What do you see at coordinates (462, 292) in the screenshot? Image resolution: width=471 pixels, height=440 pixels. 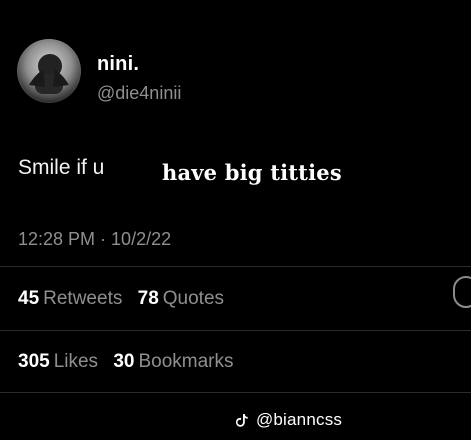 I see `edge-ui-icon` at bounding box center [462, 292].